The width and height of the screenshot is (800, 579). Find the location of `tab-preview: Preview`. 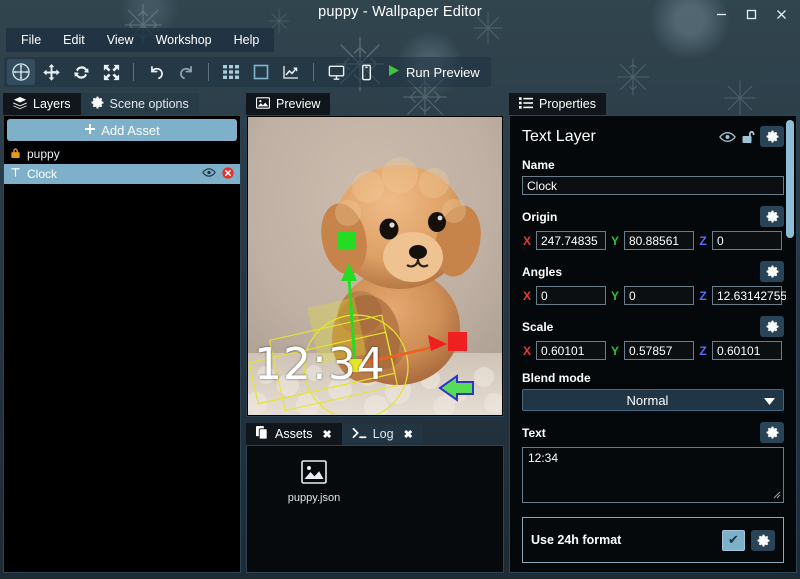

tab-preview: Preview is located at coordinates (288, 104).